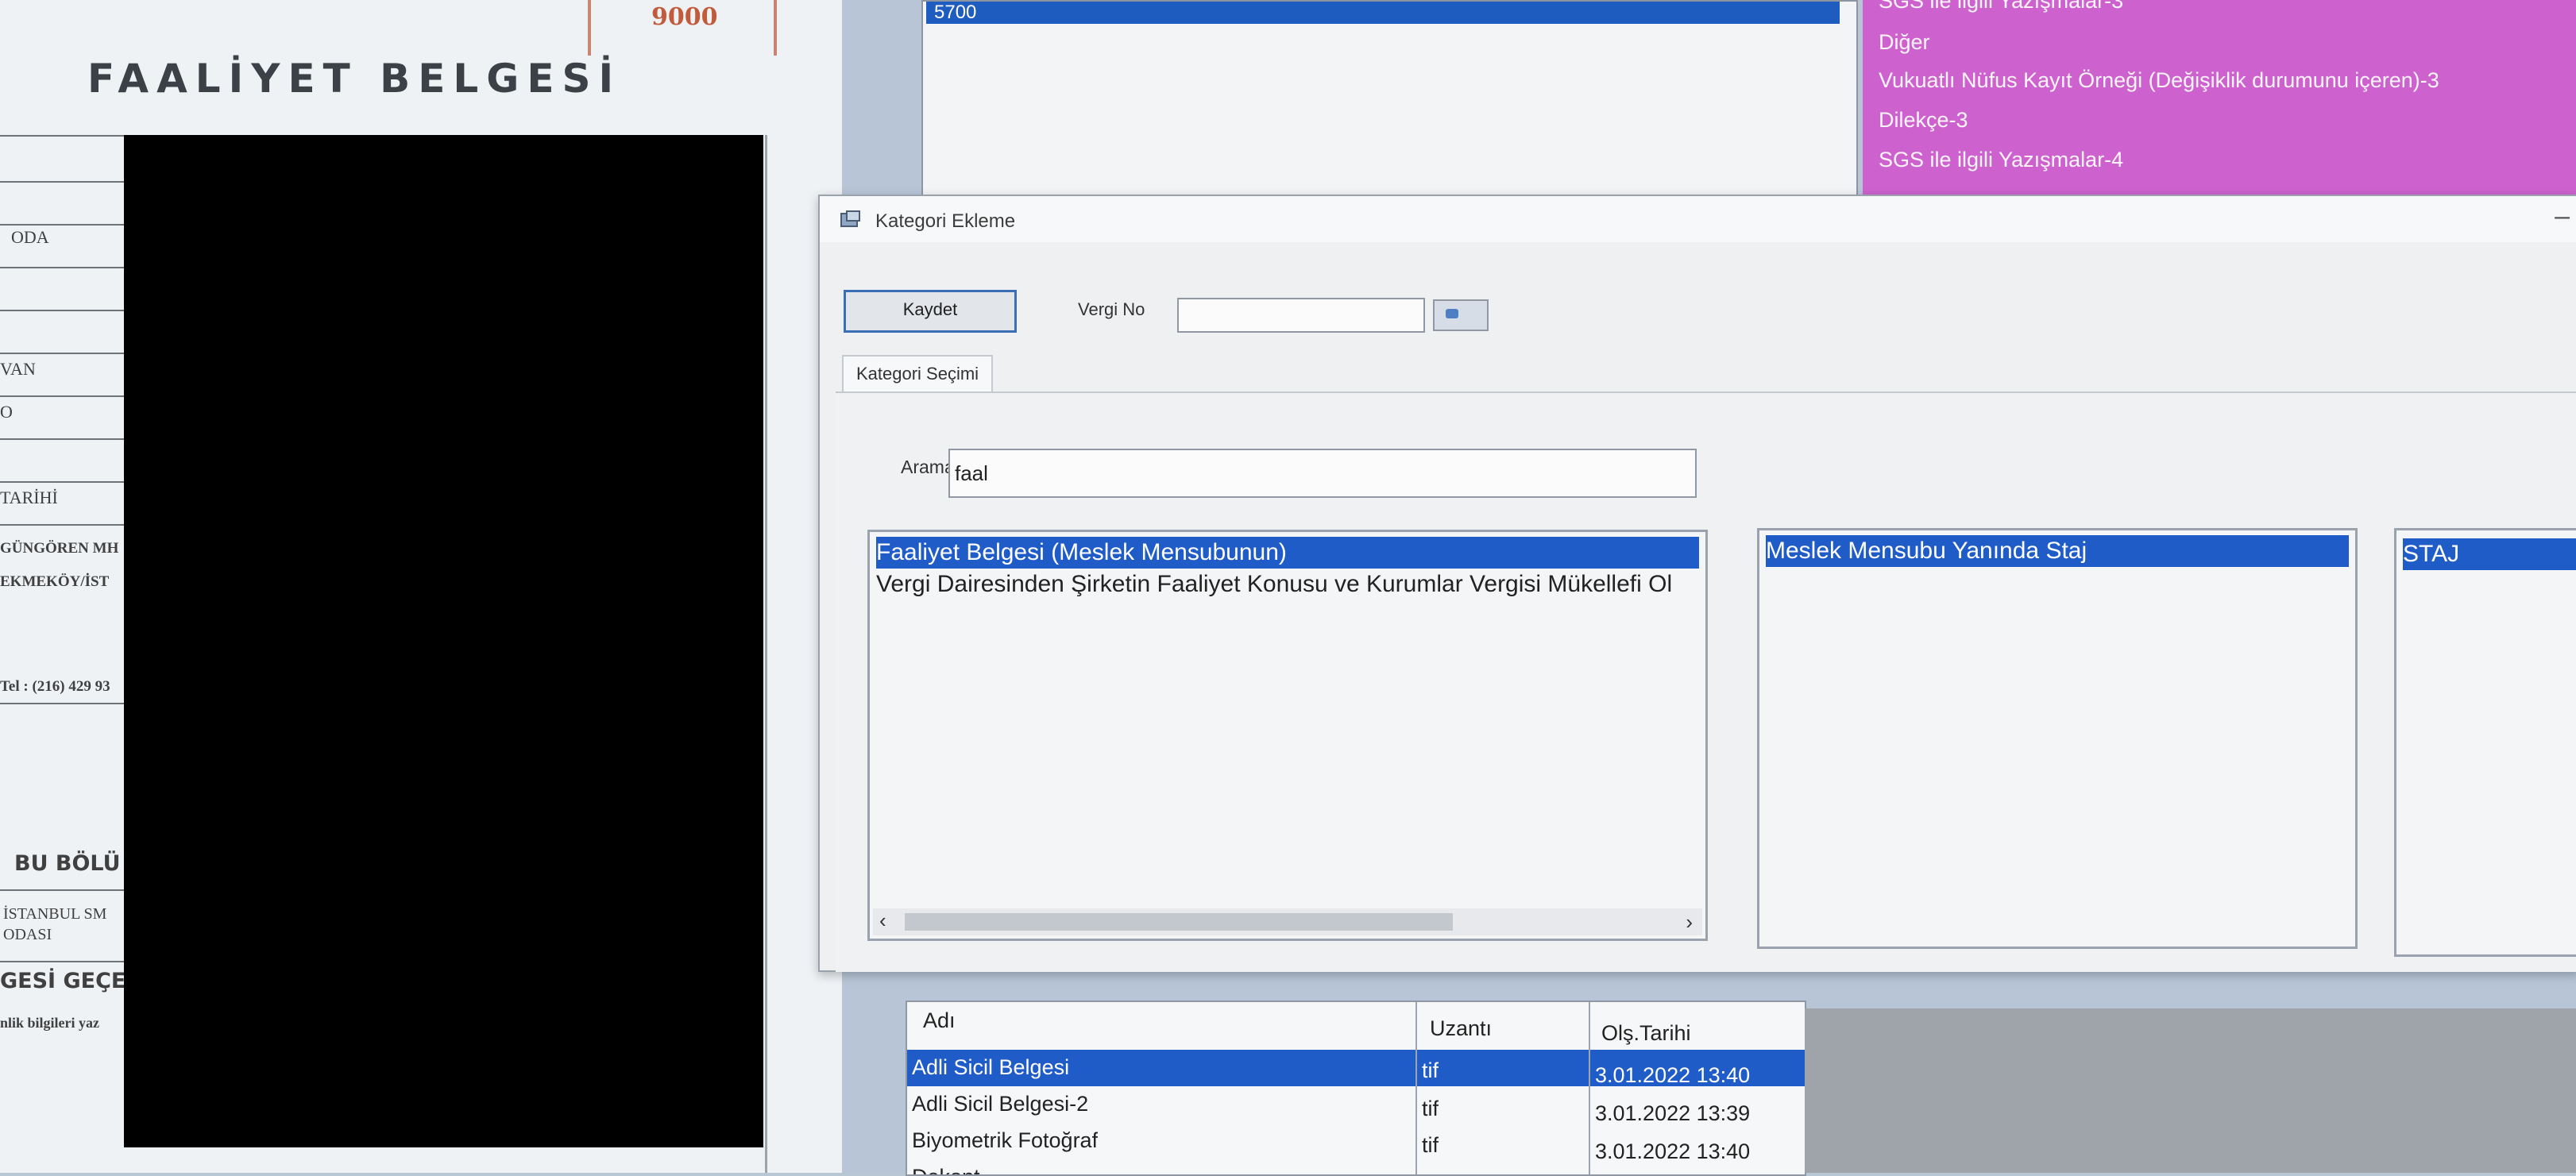  I want to click on form-border, so click(766, 654).